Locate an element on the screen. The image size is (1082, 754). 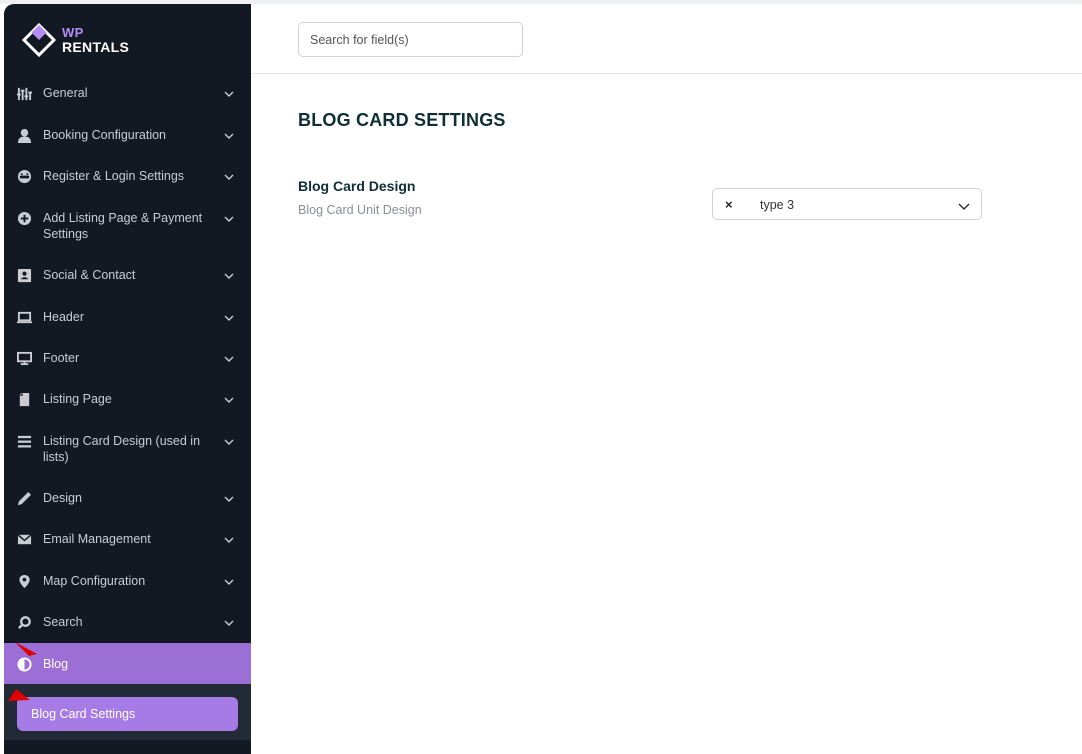
sidebar-item-add-listing-page-payment: Add Listing Page & Payment Settings is located at coordinates (127, 225).